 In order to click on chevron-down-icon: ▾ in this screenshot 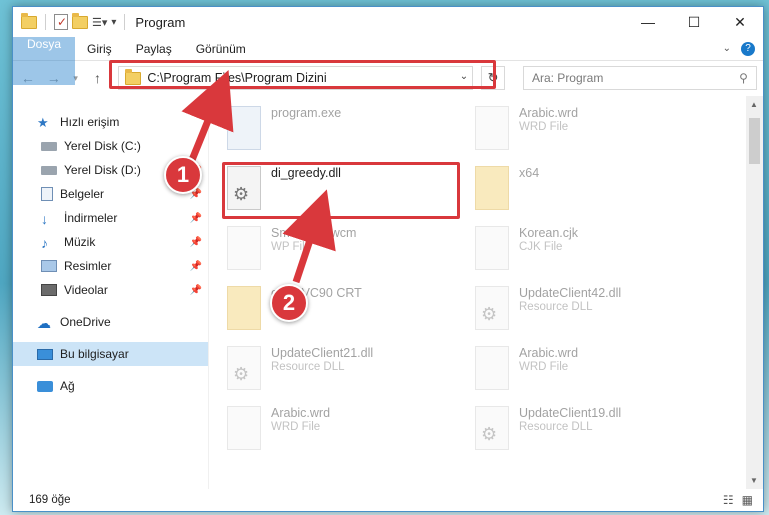, I will do `click(113, 22)`.